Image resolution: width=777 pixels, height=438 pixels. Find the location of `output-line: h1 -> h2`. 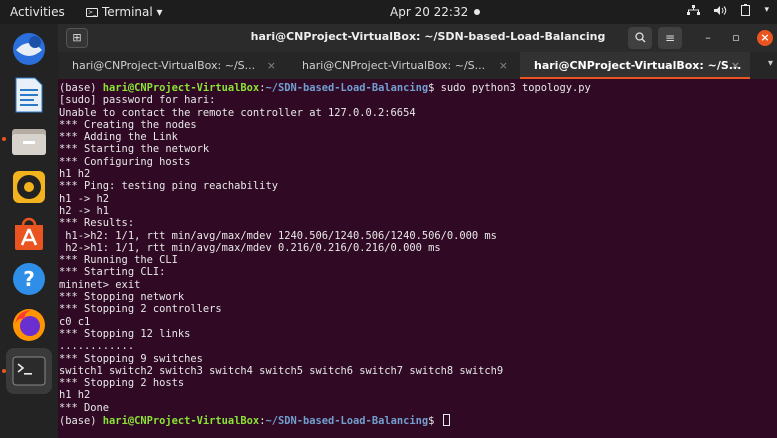

output-line: h1 -> h2 is located at coordinates (84, 198).